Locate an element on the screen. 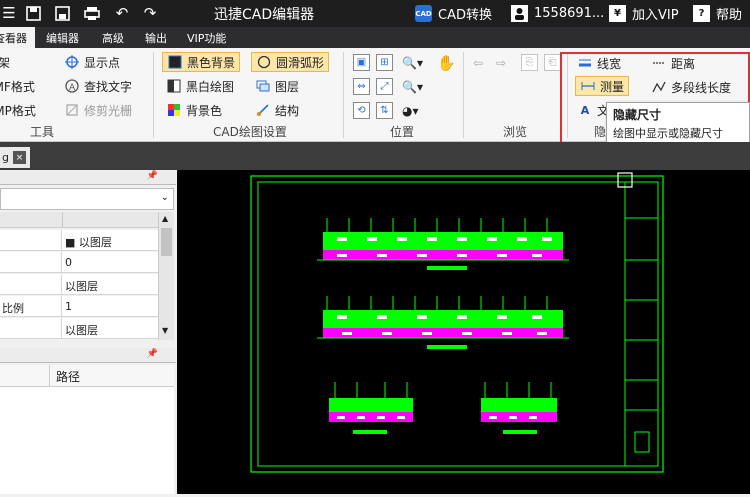 This screenshot has height=497, width=750. group-separator is located at coordinates (343, 95).